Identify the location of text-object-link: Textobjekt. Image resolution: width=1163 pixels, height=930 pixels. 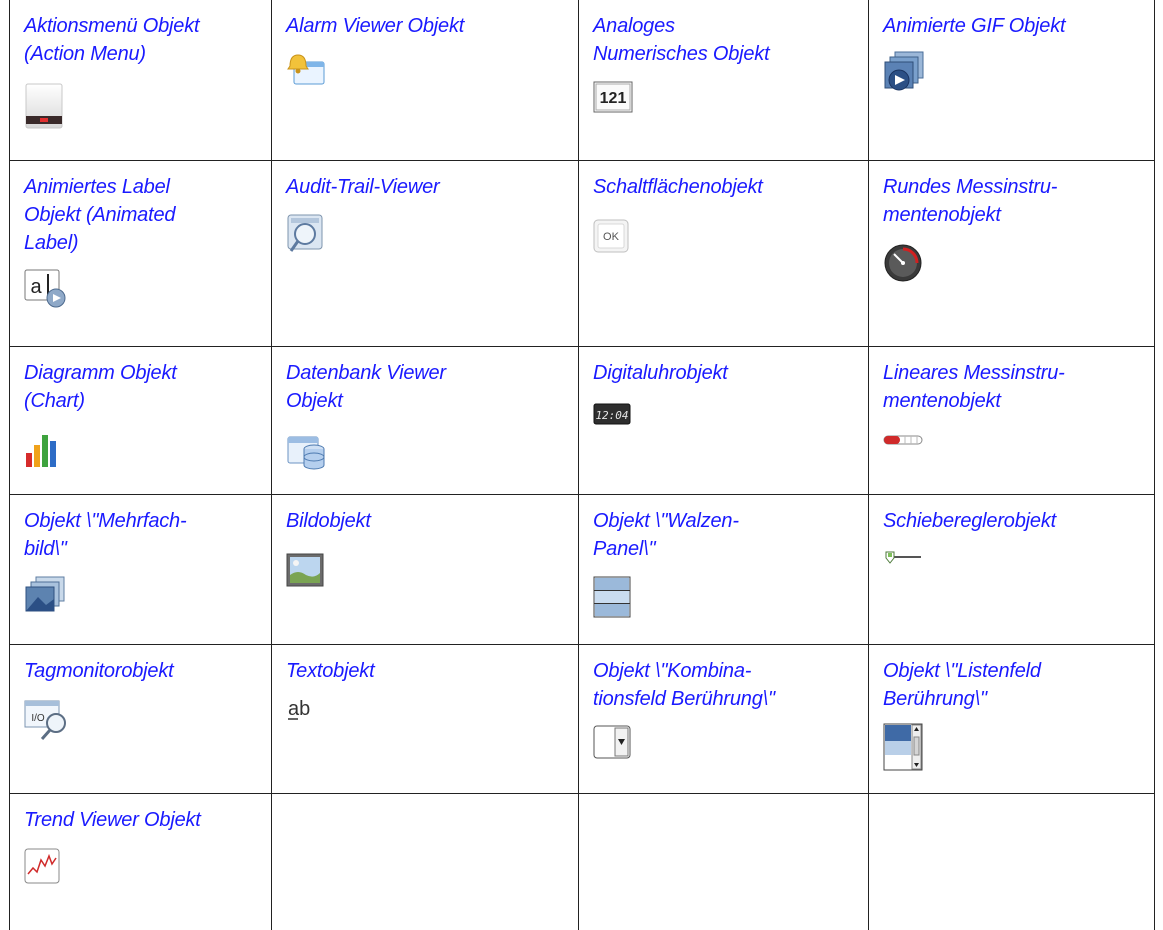
(425, 671).